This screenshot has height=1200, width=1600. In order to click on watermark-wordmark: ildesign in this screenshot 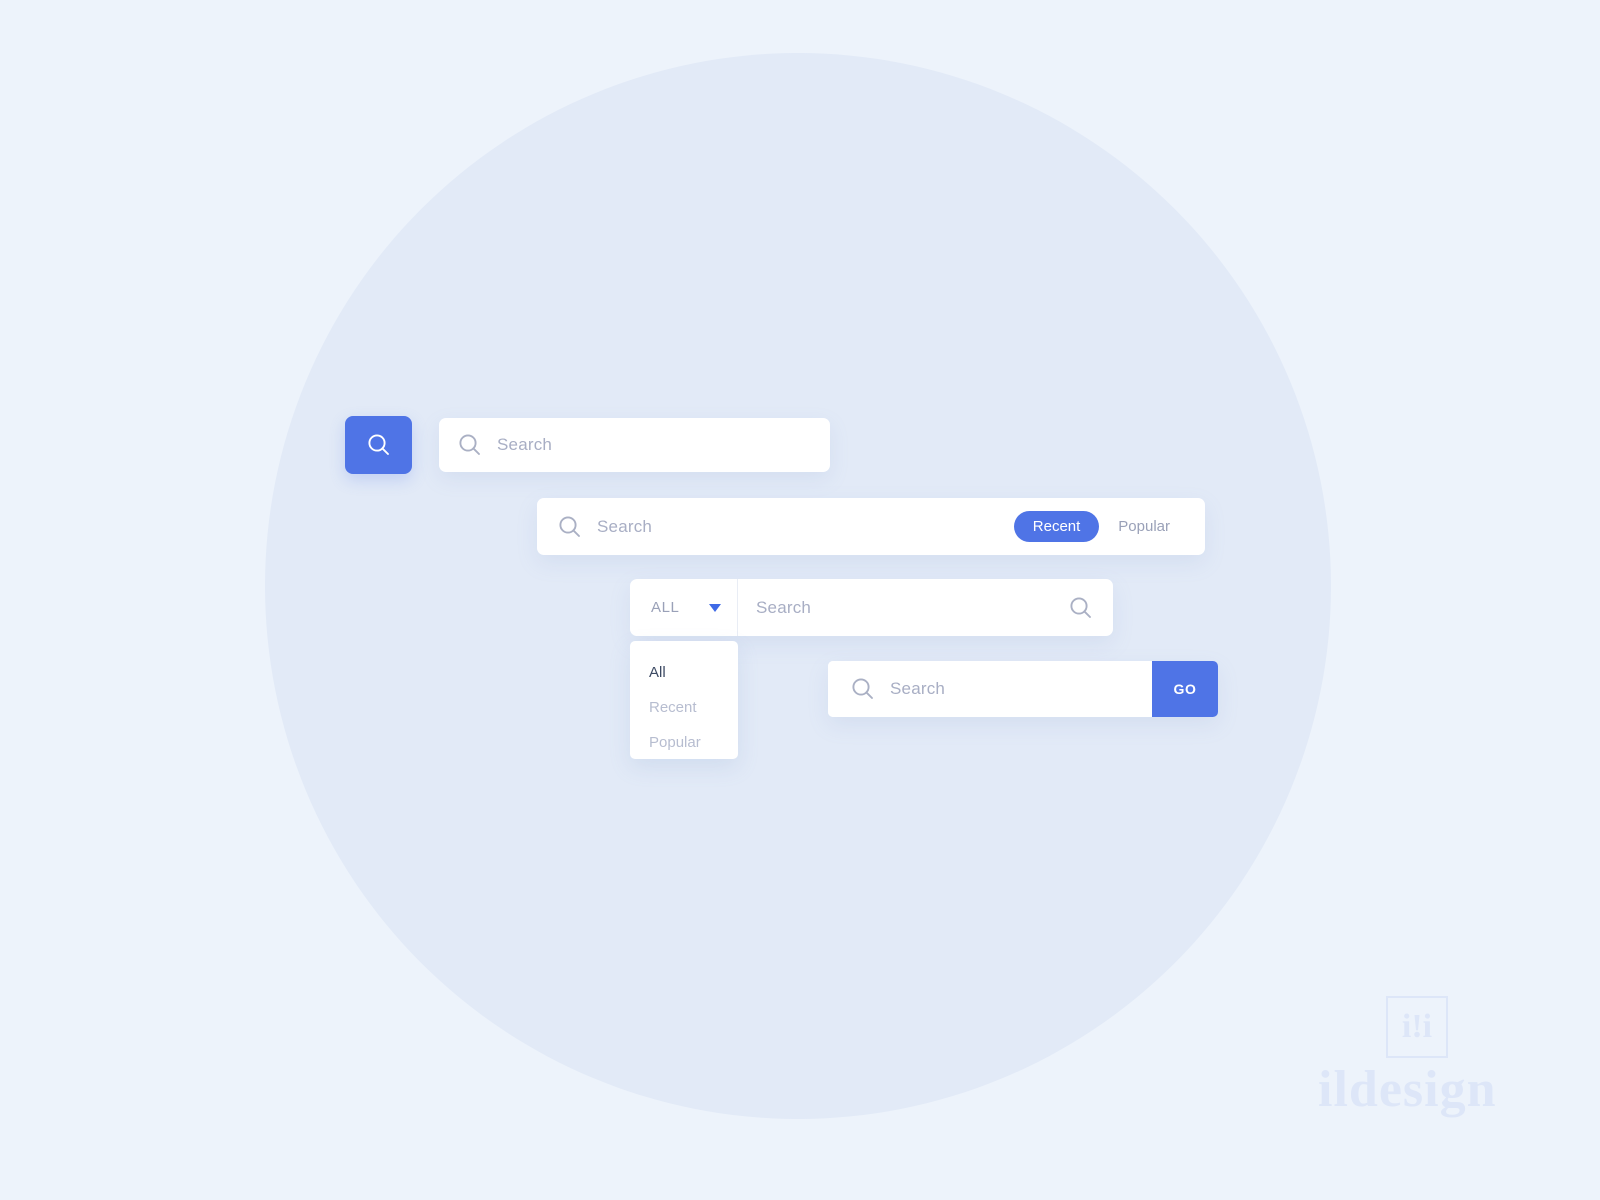, I will do `click(1407, 1089)`.